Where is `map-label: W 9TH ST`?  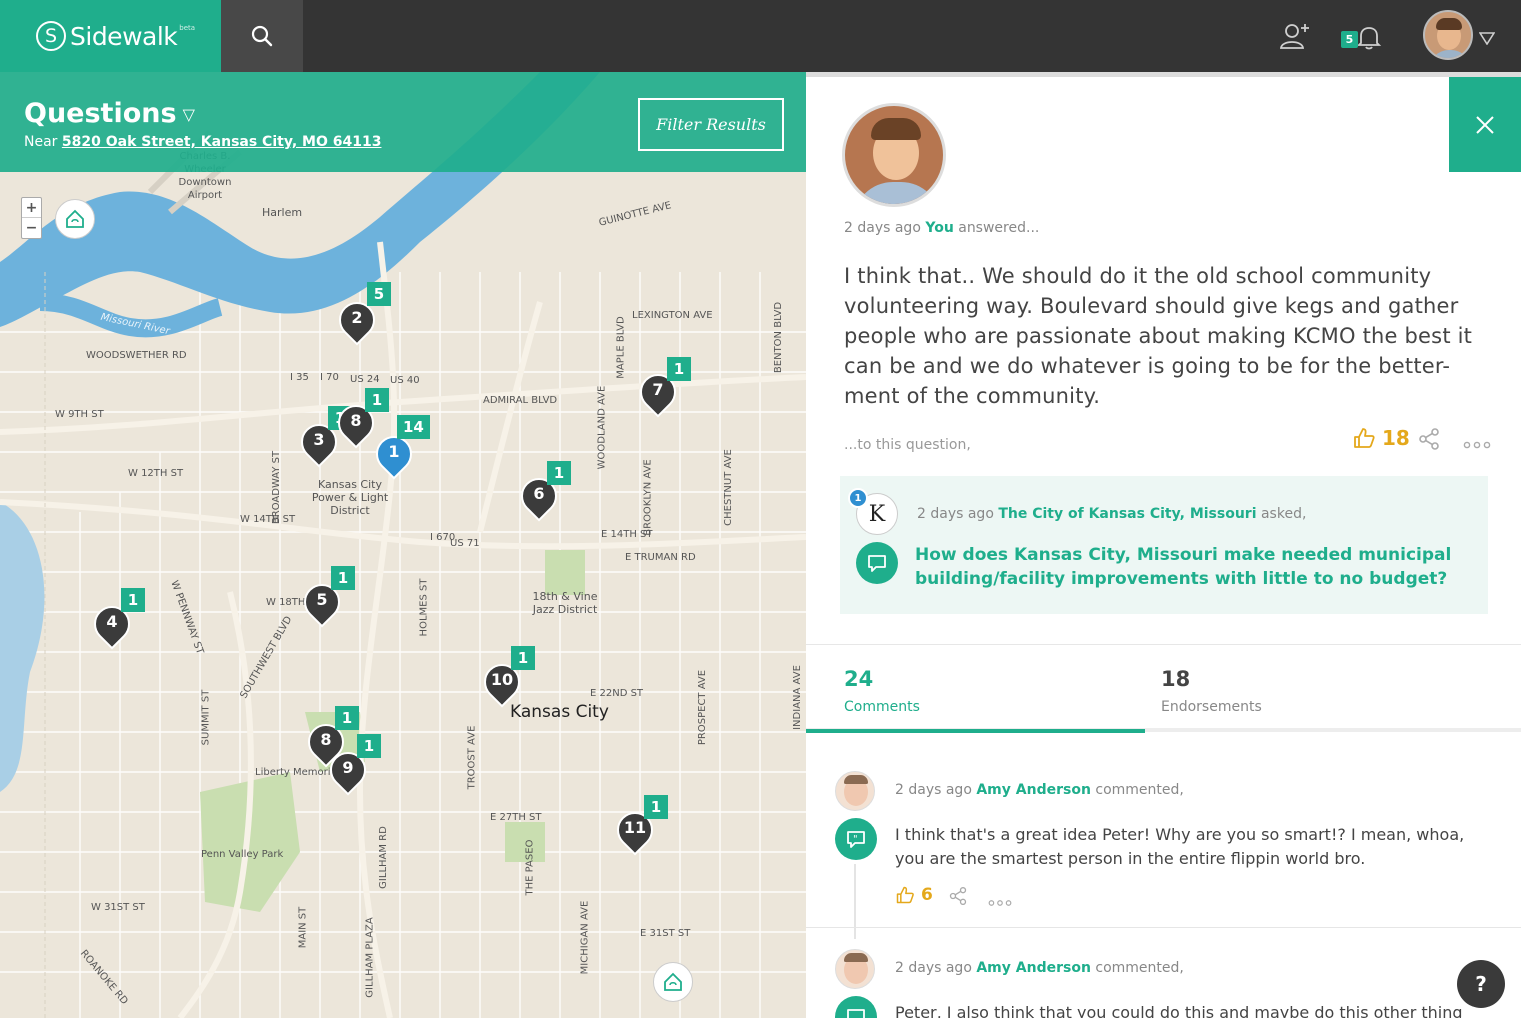
map-label: W 9TH ST is located at coordinates (79, 414).